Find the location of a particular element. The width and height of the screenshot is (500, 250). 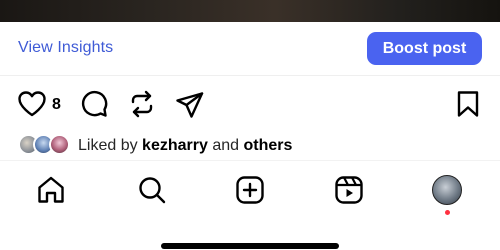

search-icon is located at coordinates (152, 190).